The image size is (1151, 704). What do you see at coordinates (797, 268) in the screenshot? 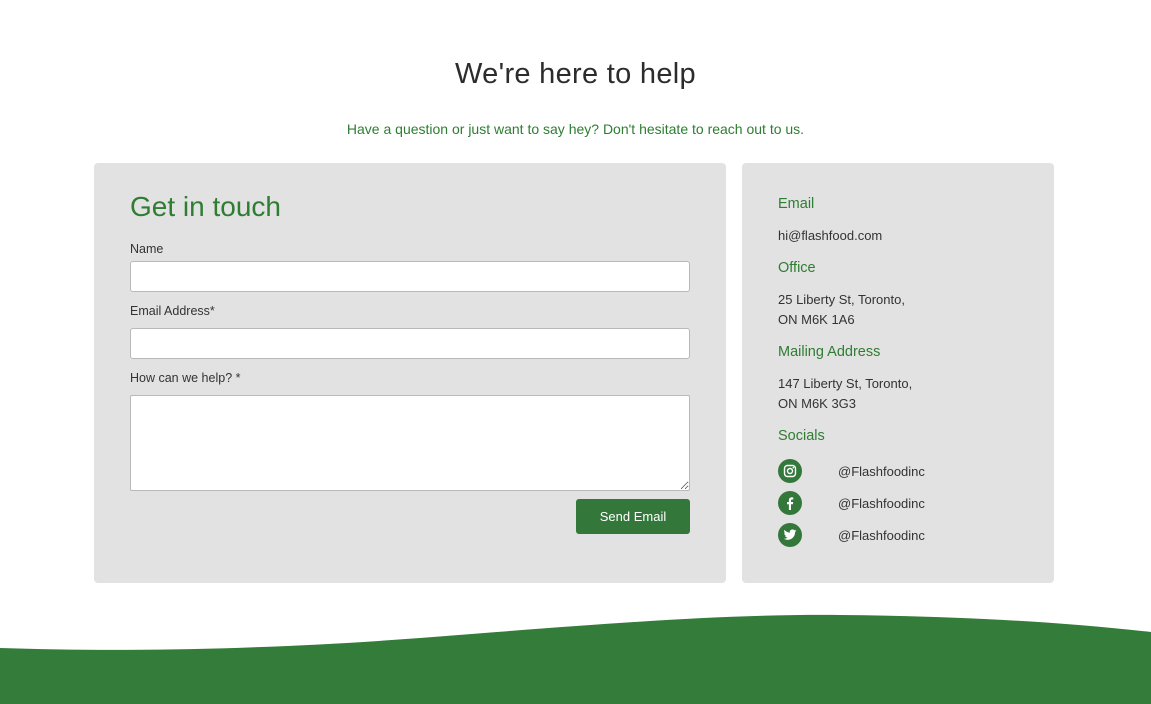
I see `office-heading: Office` at bounding box center [797, 268].